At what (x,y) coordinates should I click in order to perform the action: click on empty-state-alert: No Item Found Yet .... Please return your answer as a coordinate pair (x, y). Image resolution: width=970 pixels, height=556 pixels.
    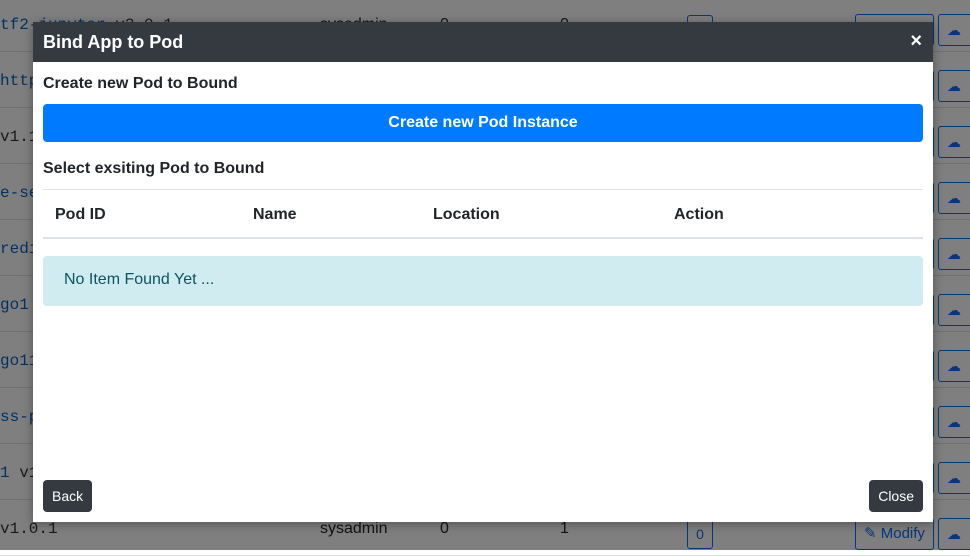
    Looking at the image, I should click on (483, 281).